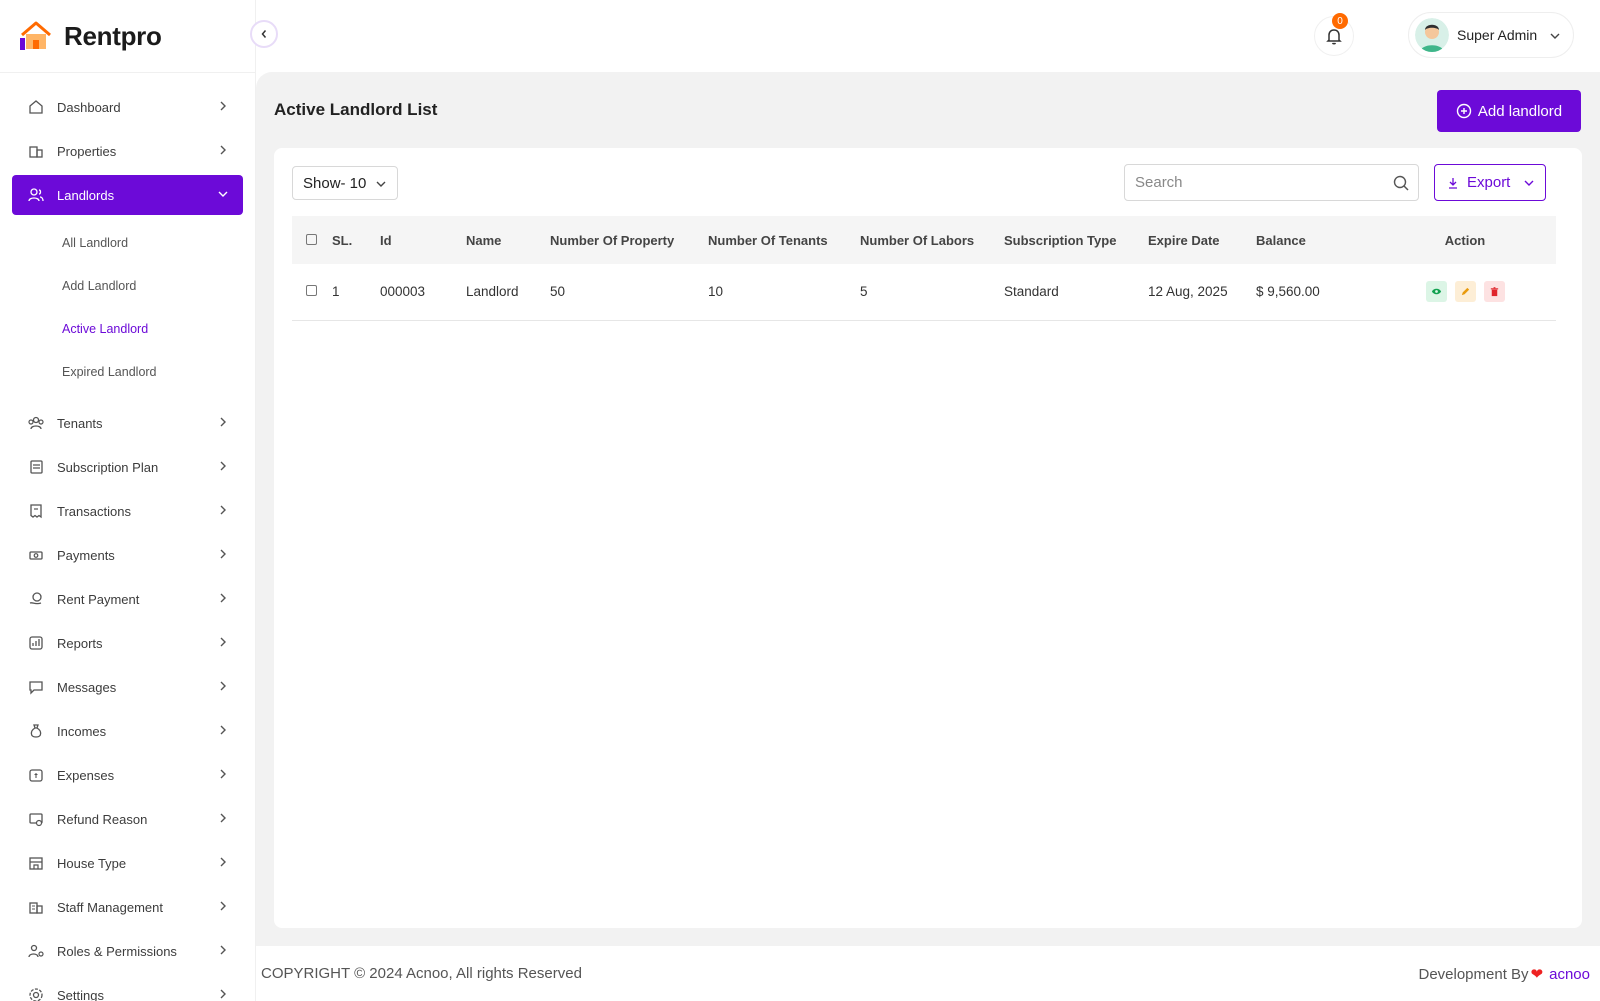 This screenshot has height=1001, width=1600. I want to click on export-label: Export, so click(1489, 182).